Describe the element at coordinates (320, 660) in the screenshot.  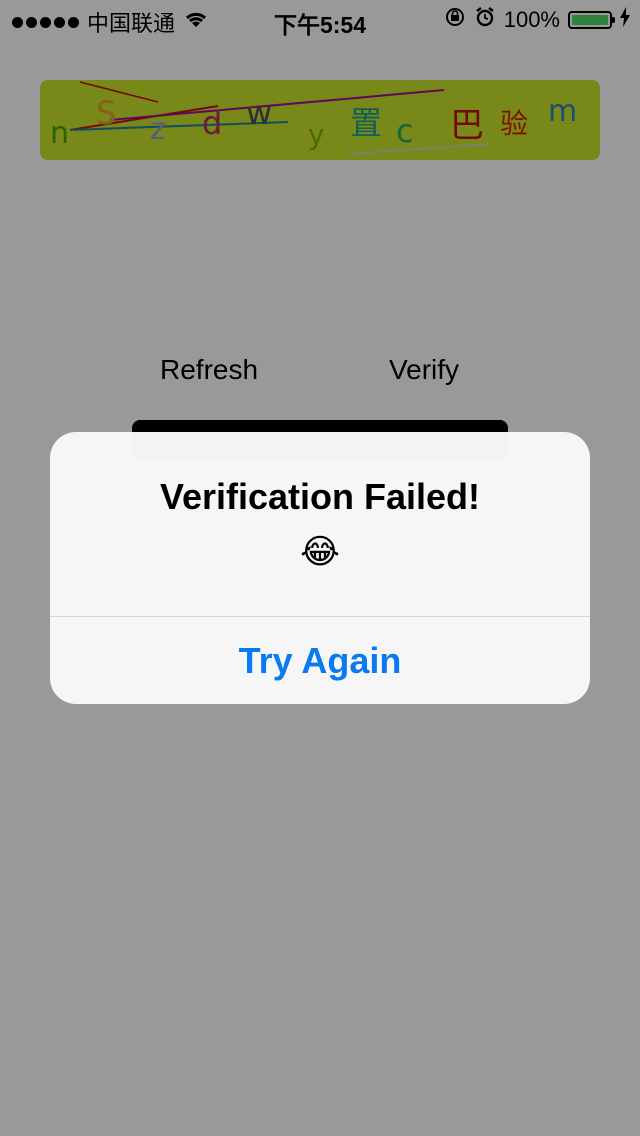
I see `try-again-button: Try Again` at that location.